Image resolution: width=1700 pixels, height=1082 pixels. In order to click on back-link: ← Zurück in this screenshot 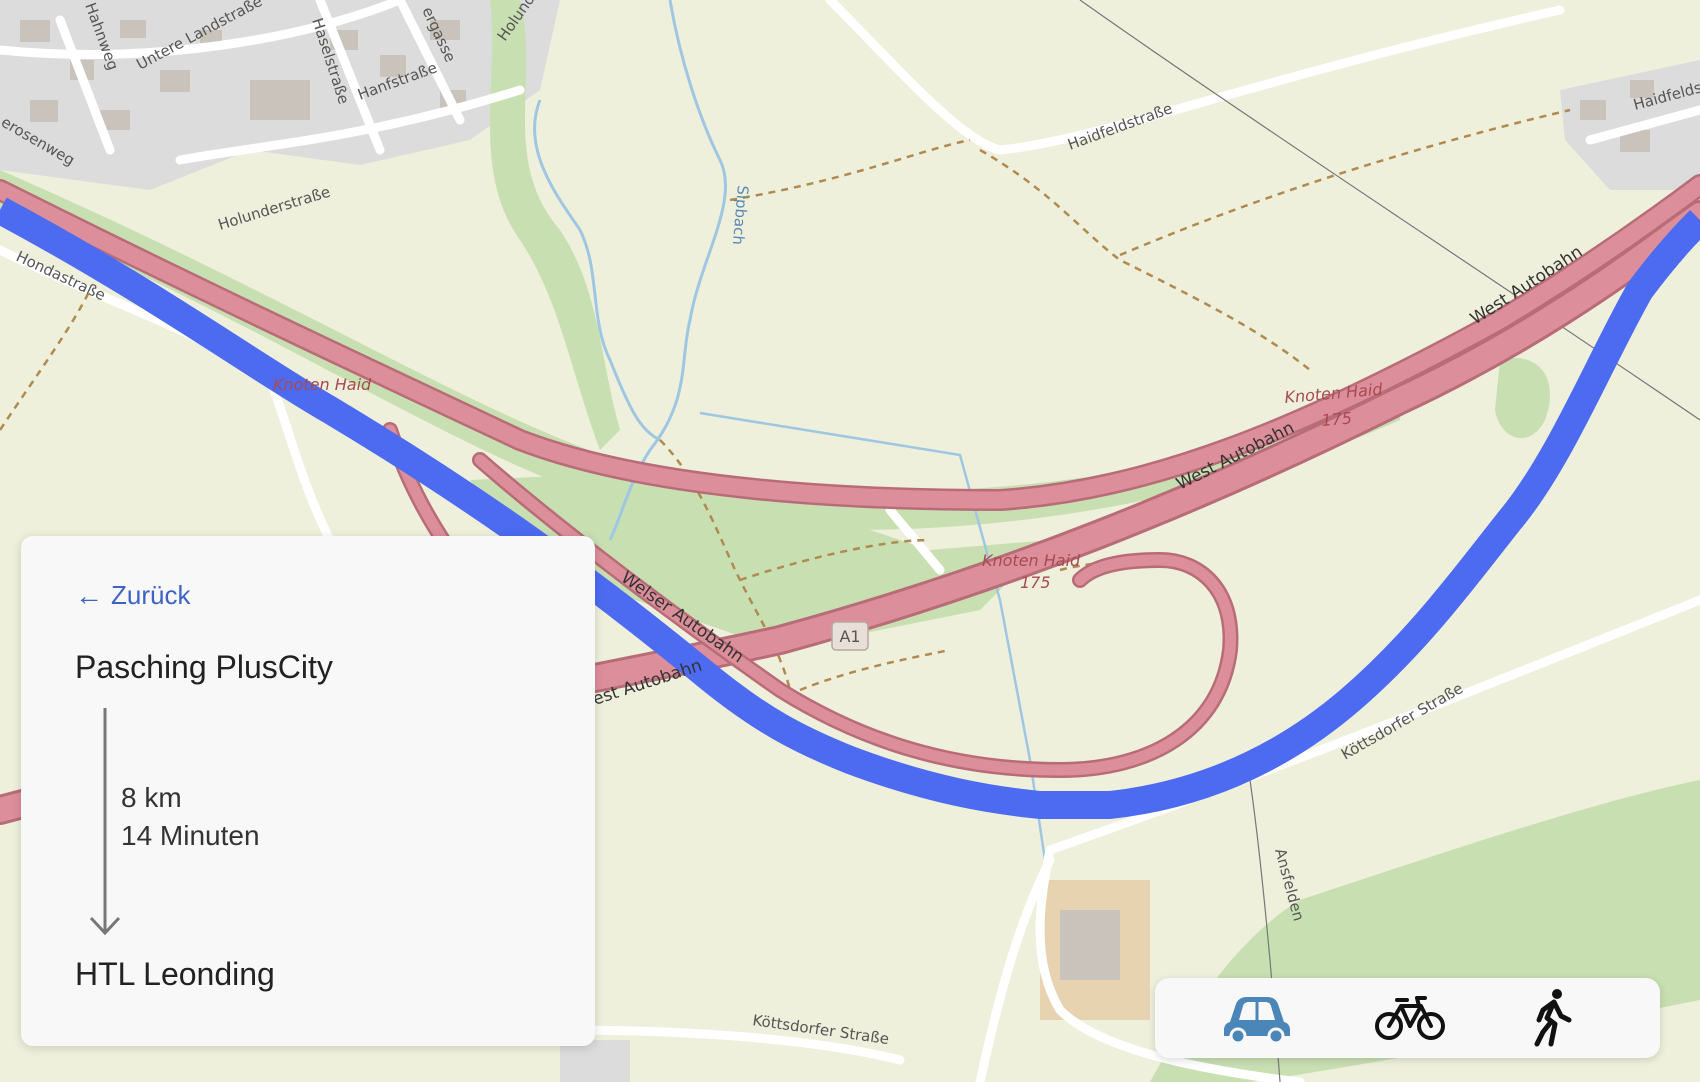, I will do `click(132, 595)`.